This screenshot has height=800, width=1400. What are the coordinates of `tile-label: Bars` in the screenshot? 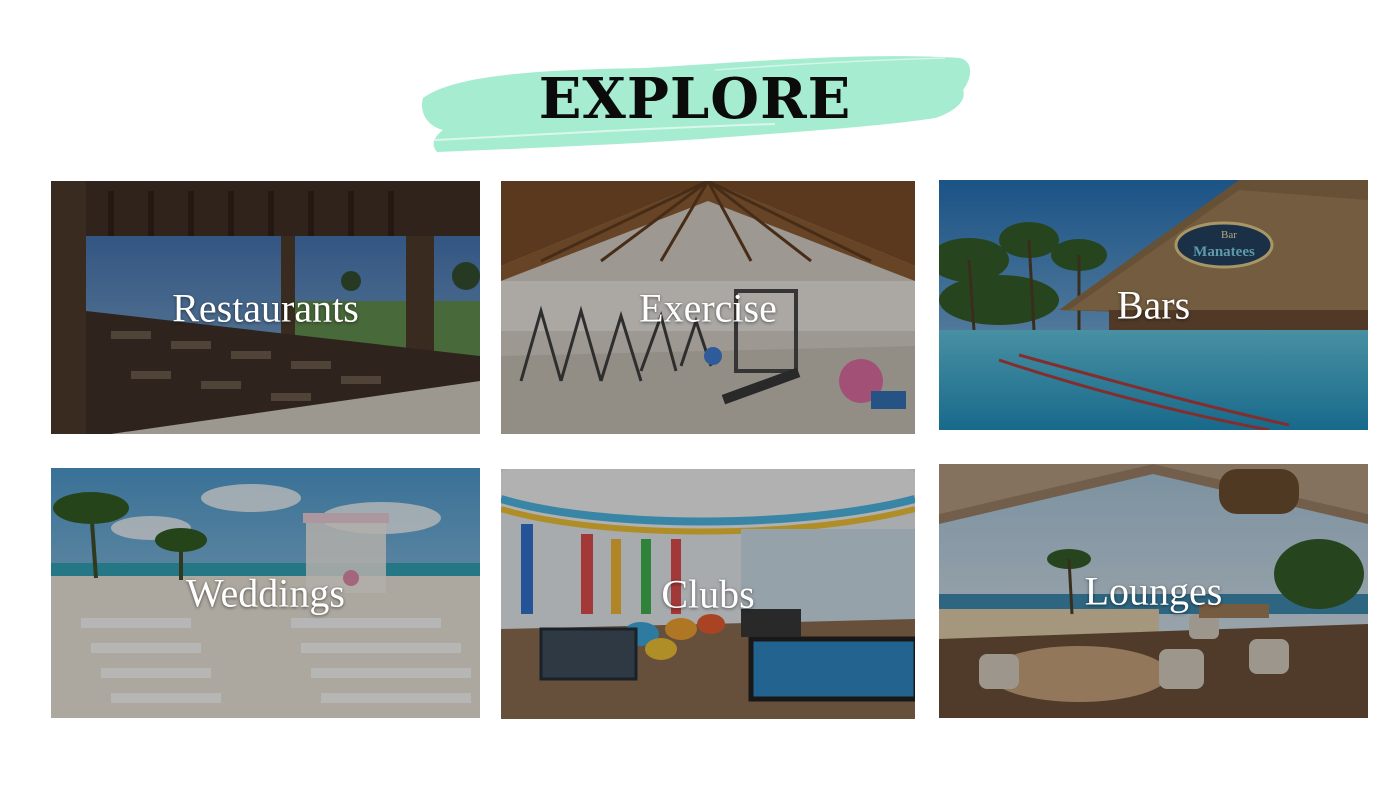 It's located at (1153, 305).